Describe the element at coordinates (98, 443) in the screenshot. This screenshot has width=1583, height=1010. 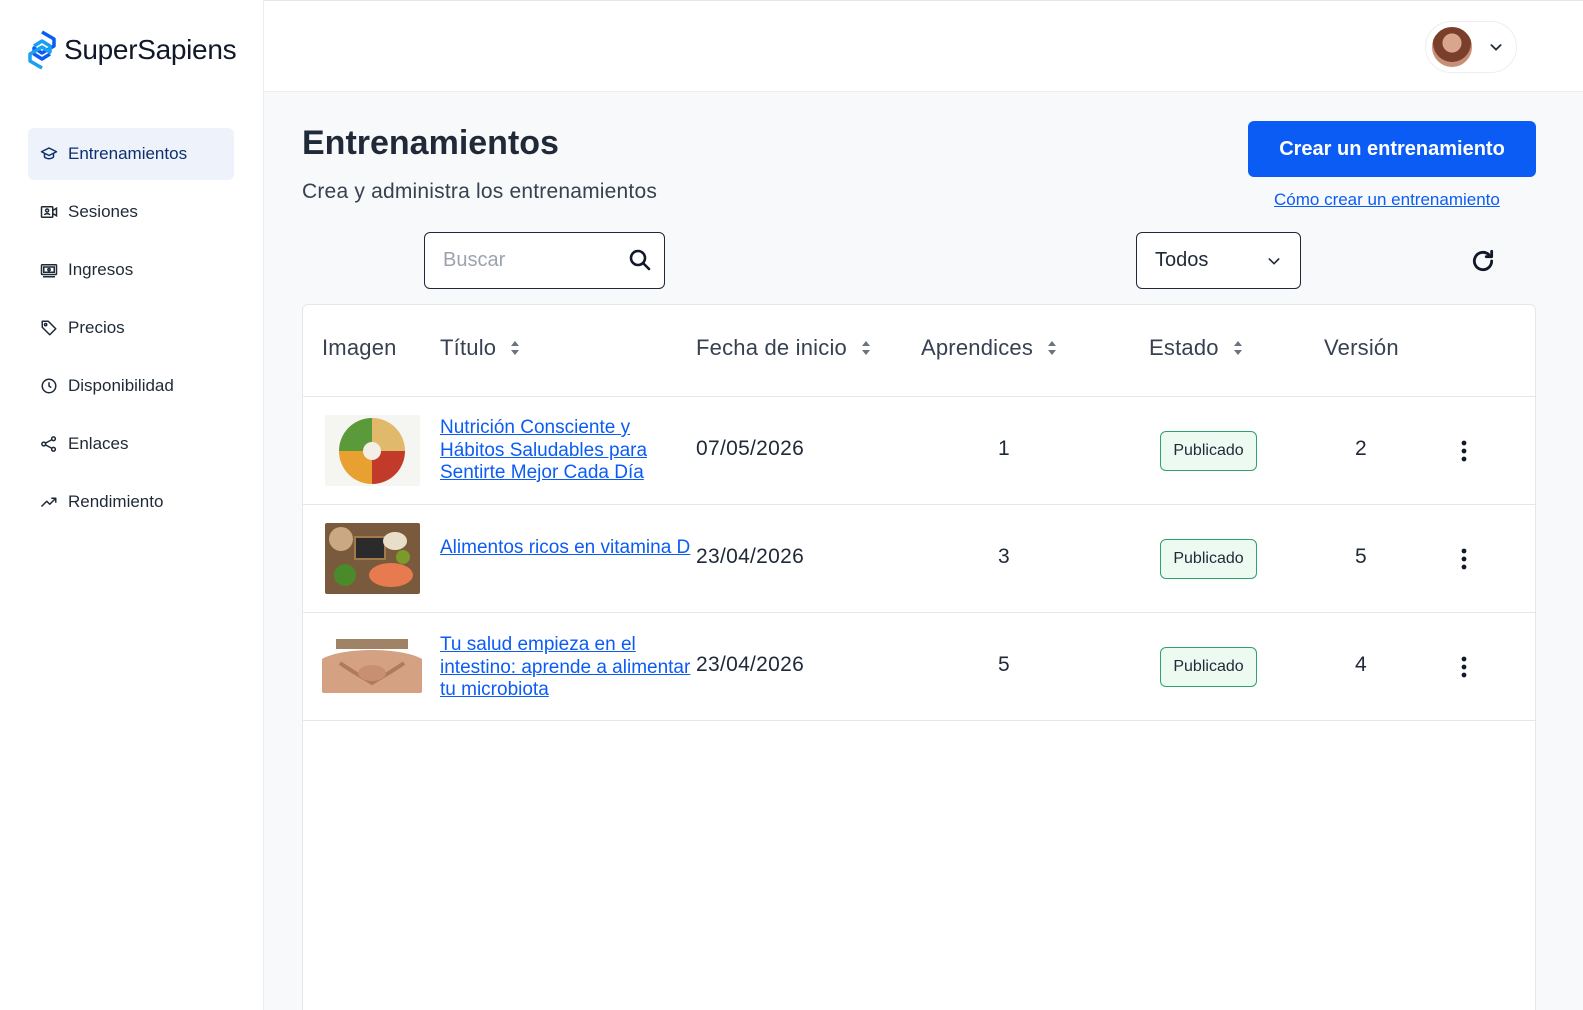
I see `sidebar-item-label: Enlaces` at that location.